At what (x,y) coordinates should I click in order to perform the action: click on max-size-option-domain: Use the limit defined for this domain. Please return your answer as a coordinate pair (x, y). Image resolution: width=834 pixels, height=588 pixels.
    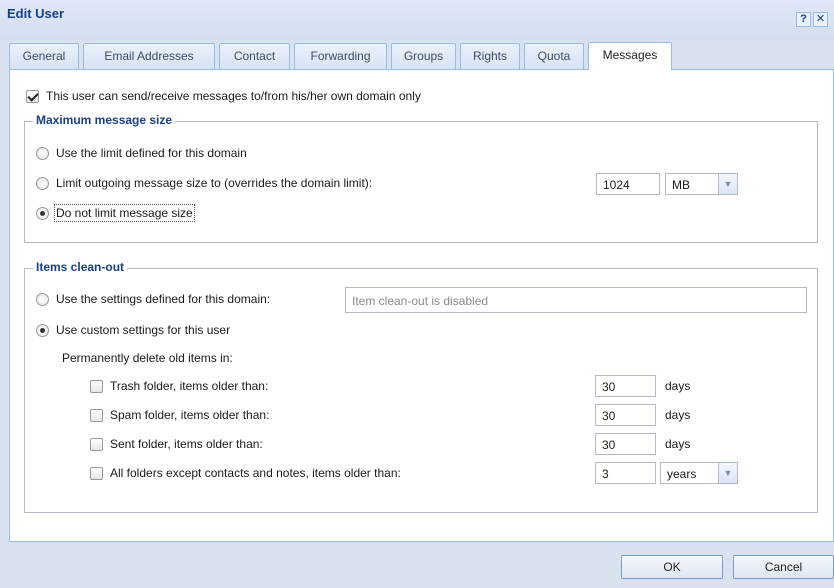
    Looking at the image, I should click on (141, 153).